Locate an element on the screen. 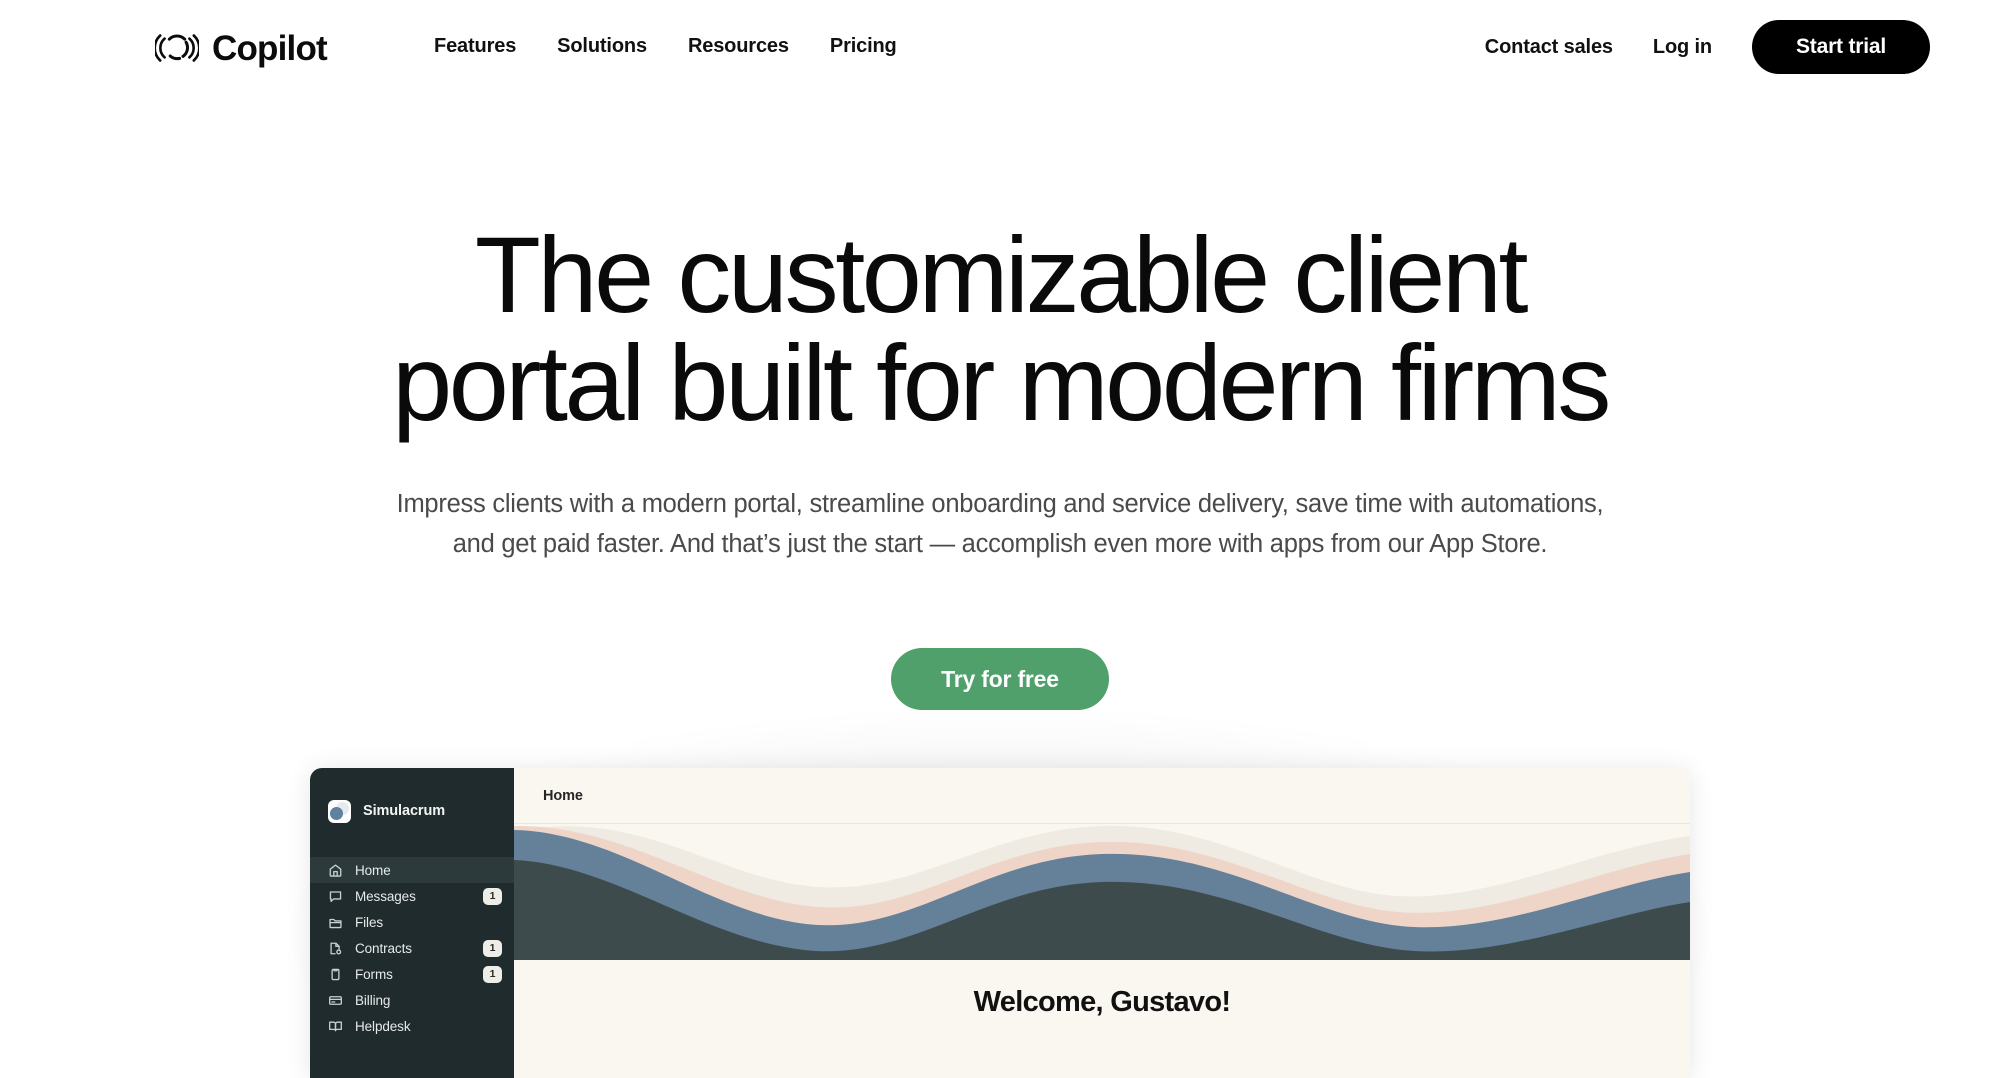 This screenshot has width=2000, height=1078. clipboard-icon is located at coordinates (335, 974).